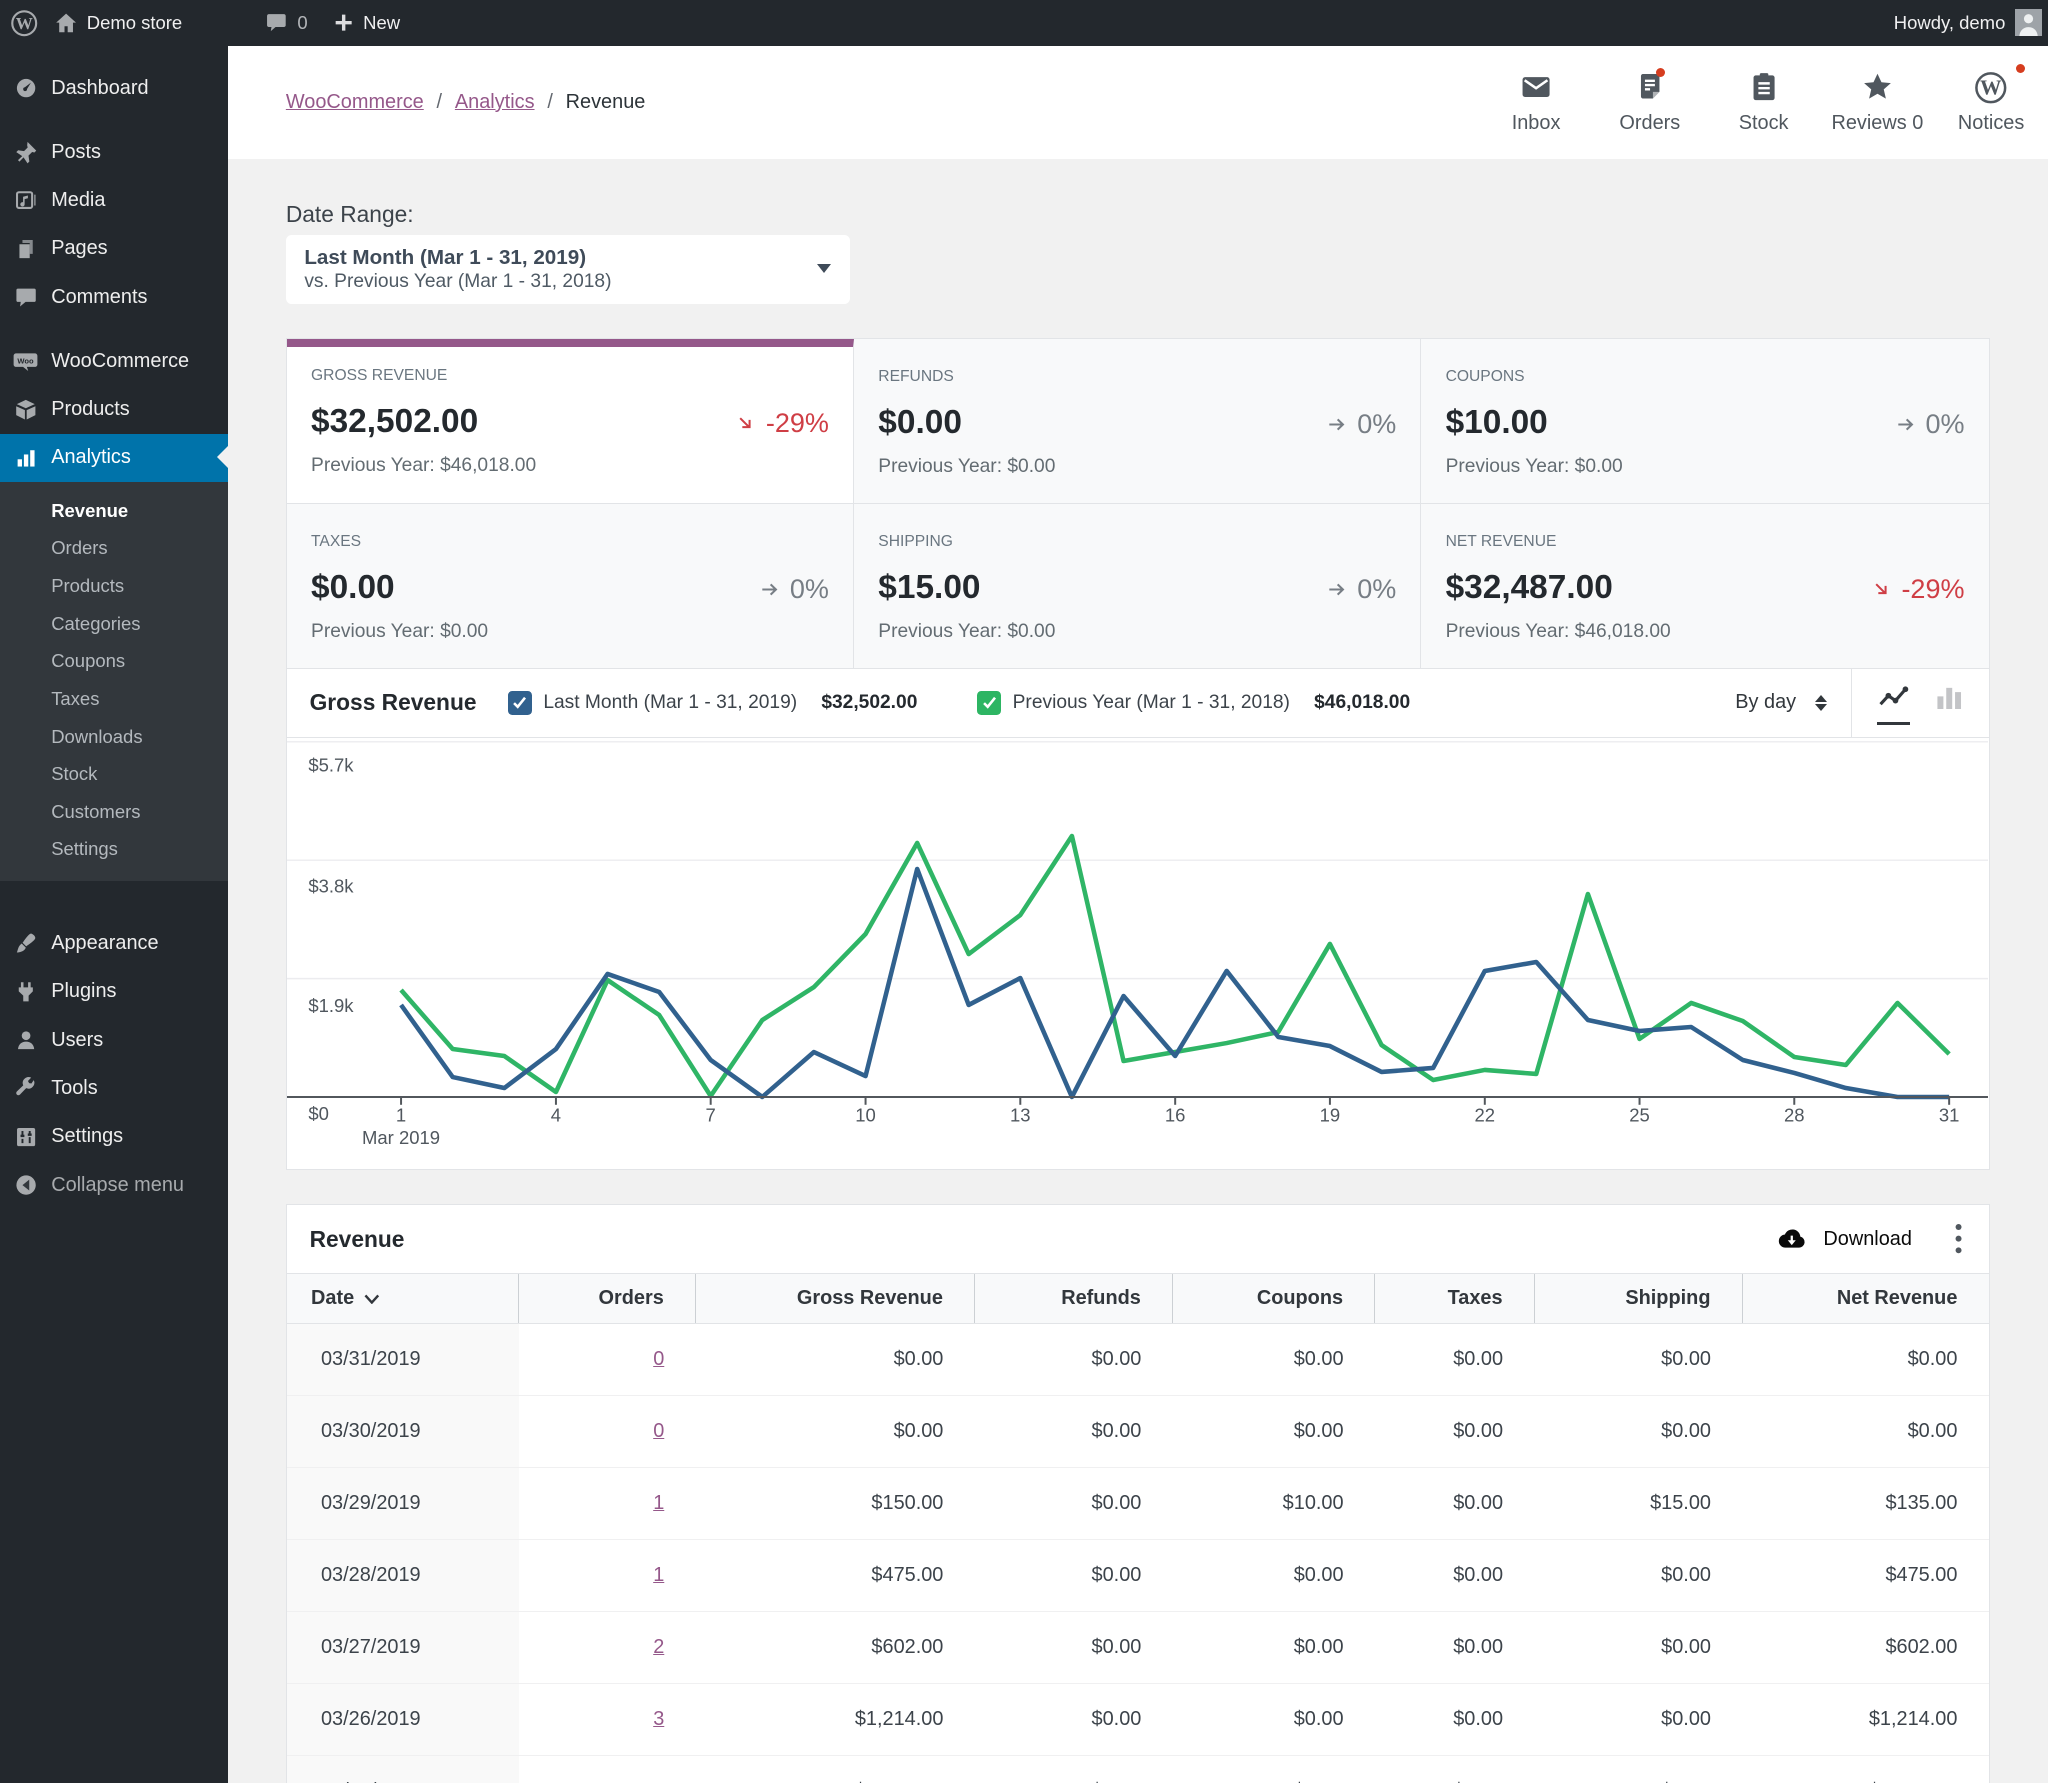 This screenshot has width=2048, height=1783. I want to click on svg-text: Mar 2019, so click(401, 1137).